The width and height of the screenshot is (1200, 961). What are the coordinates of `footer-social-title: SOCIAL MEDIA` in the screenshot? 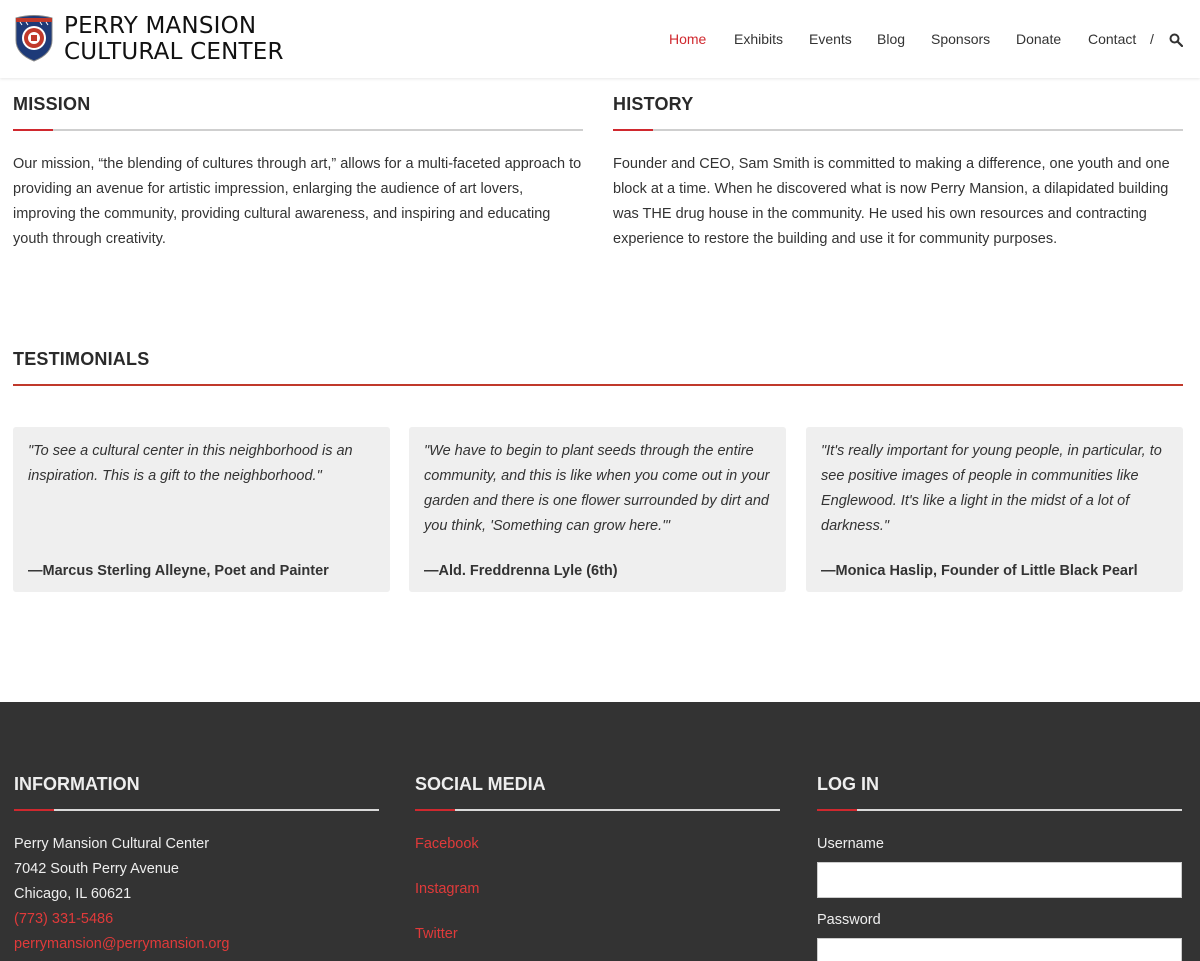 It's located at (480, 784).